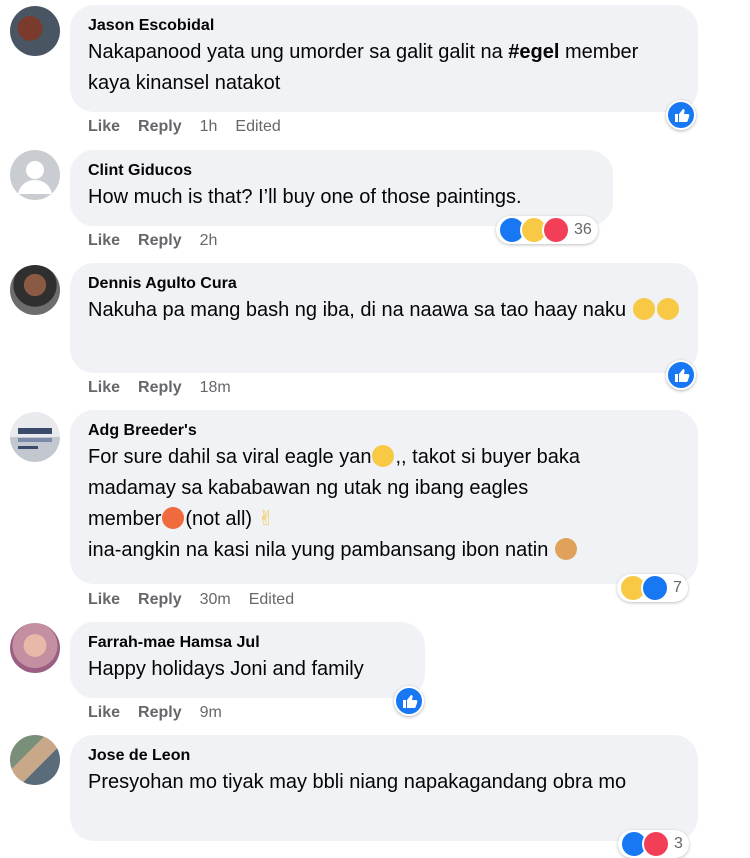 This screenshot has height=858, width=750. I want to click on rolling-eyes-emoji-icon, so click(667, 309).